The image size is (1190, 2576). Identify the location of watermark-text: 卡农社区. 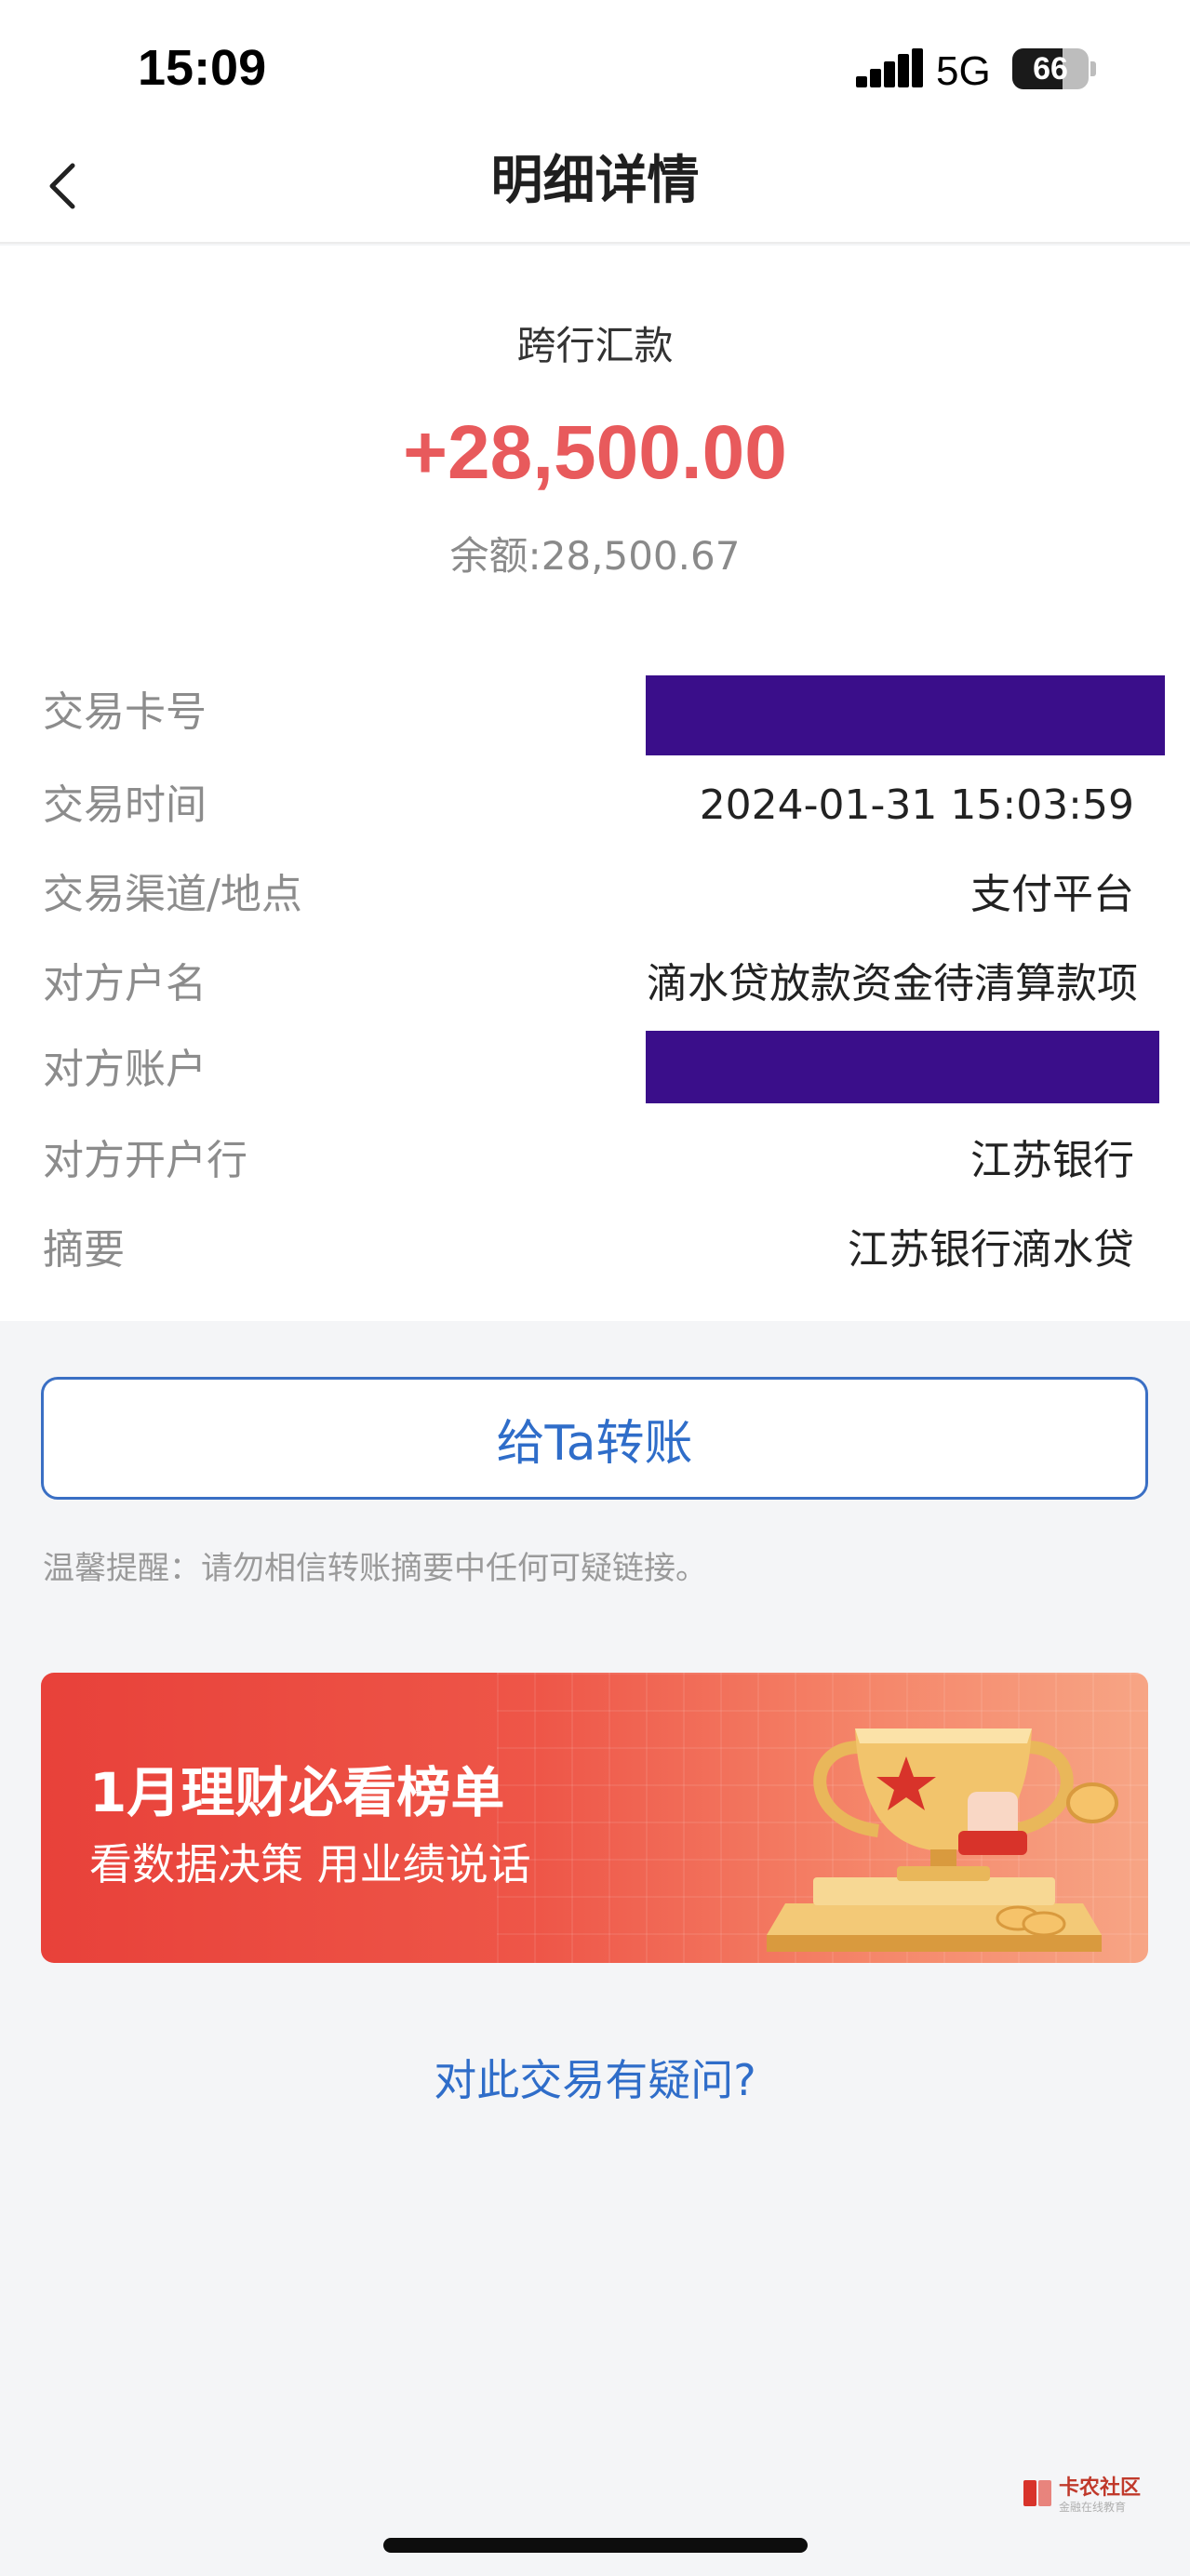
(1100, 2488).